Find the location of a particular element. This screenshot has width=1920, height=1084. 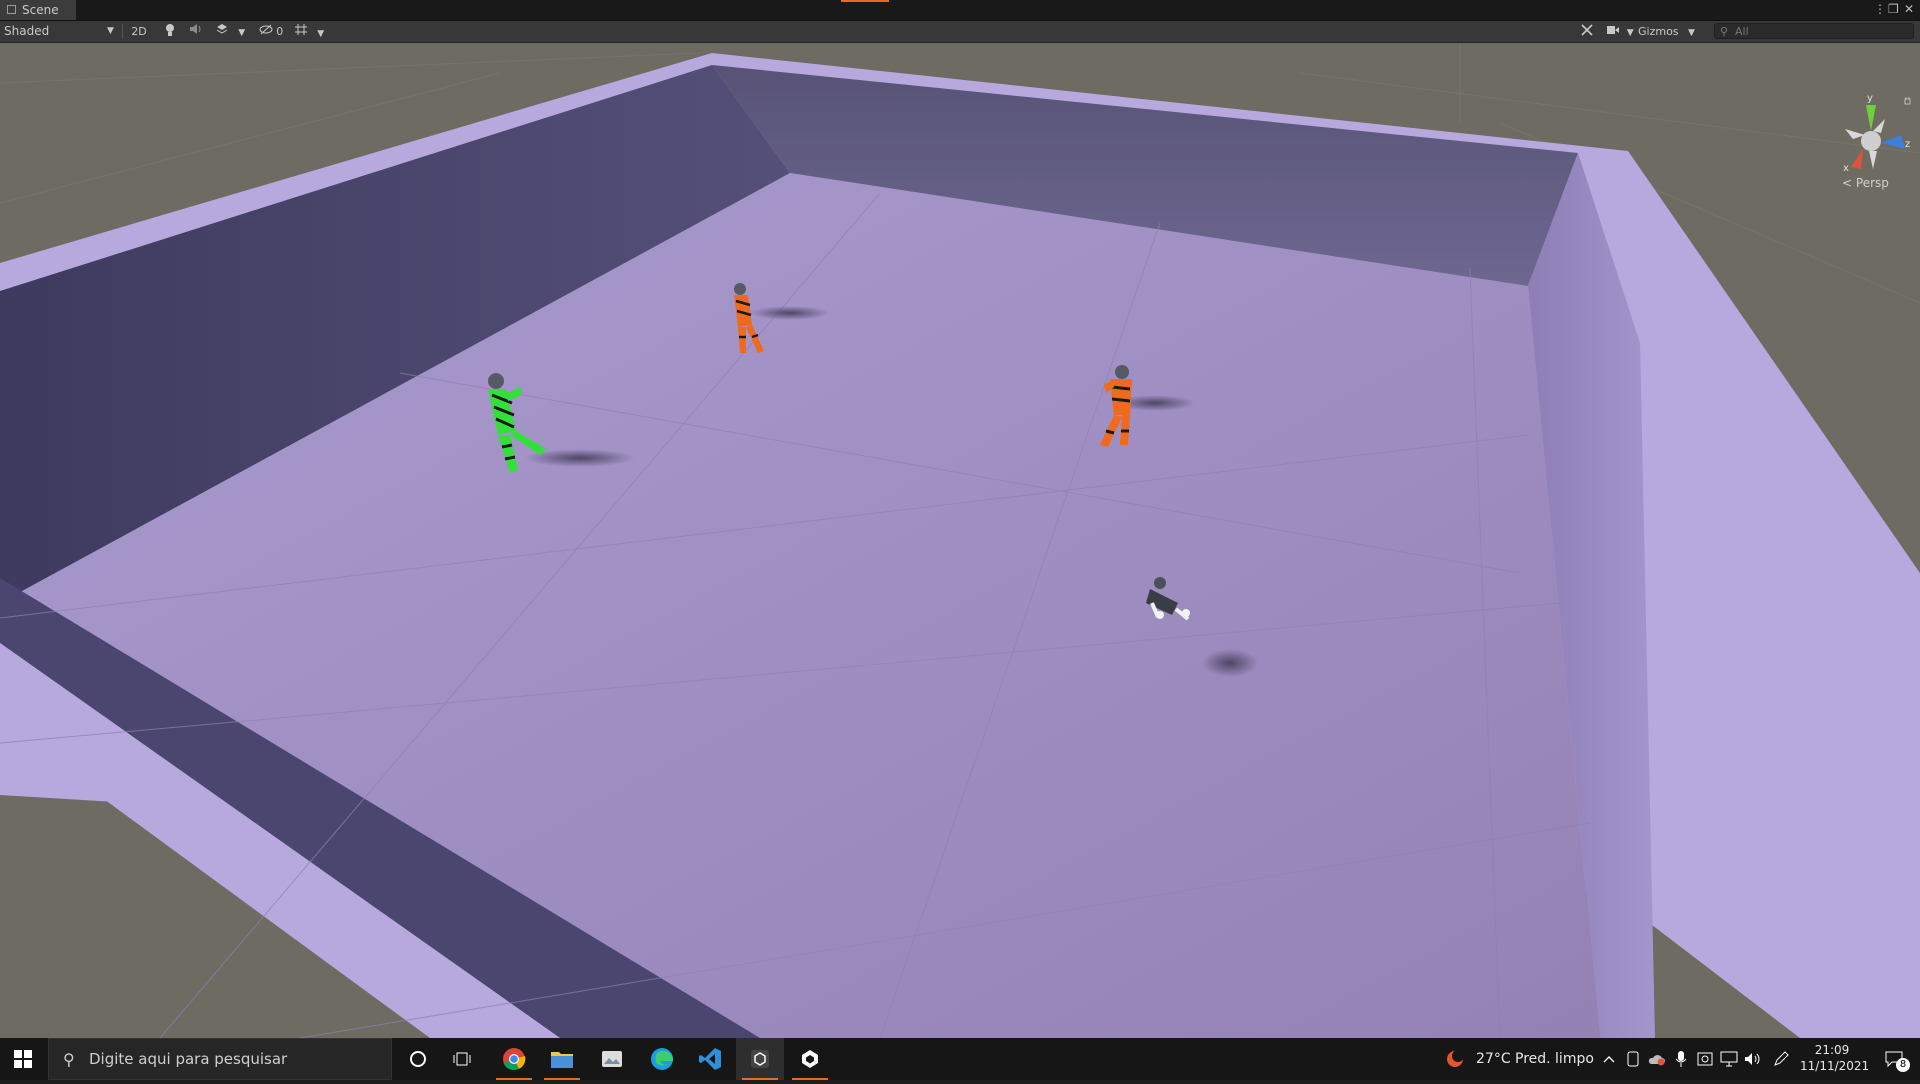

scene-toolbar: Shaded ▼ 2D ▼ 0 ▼ ▼ Gizmos ▼ ⚲ All is located at coordinates (960, 32).